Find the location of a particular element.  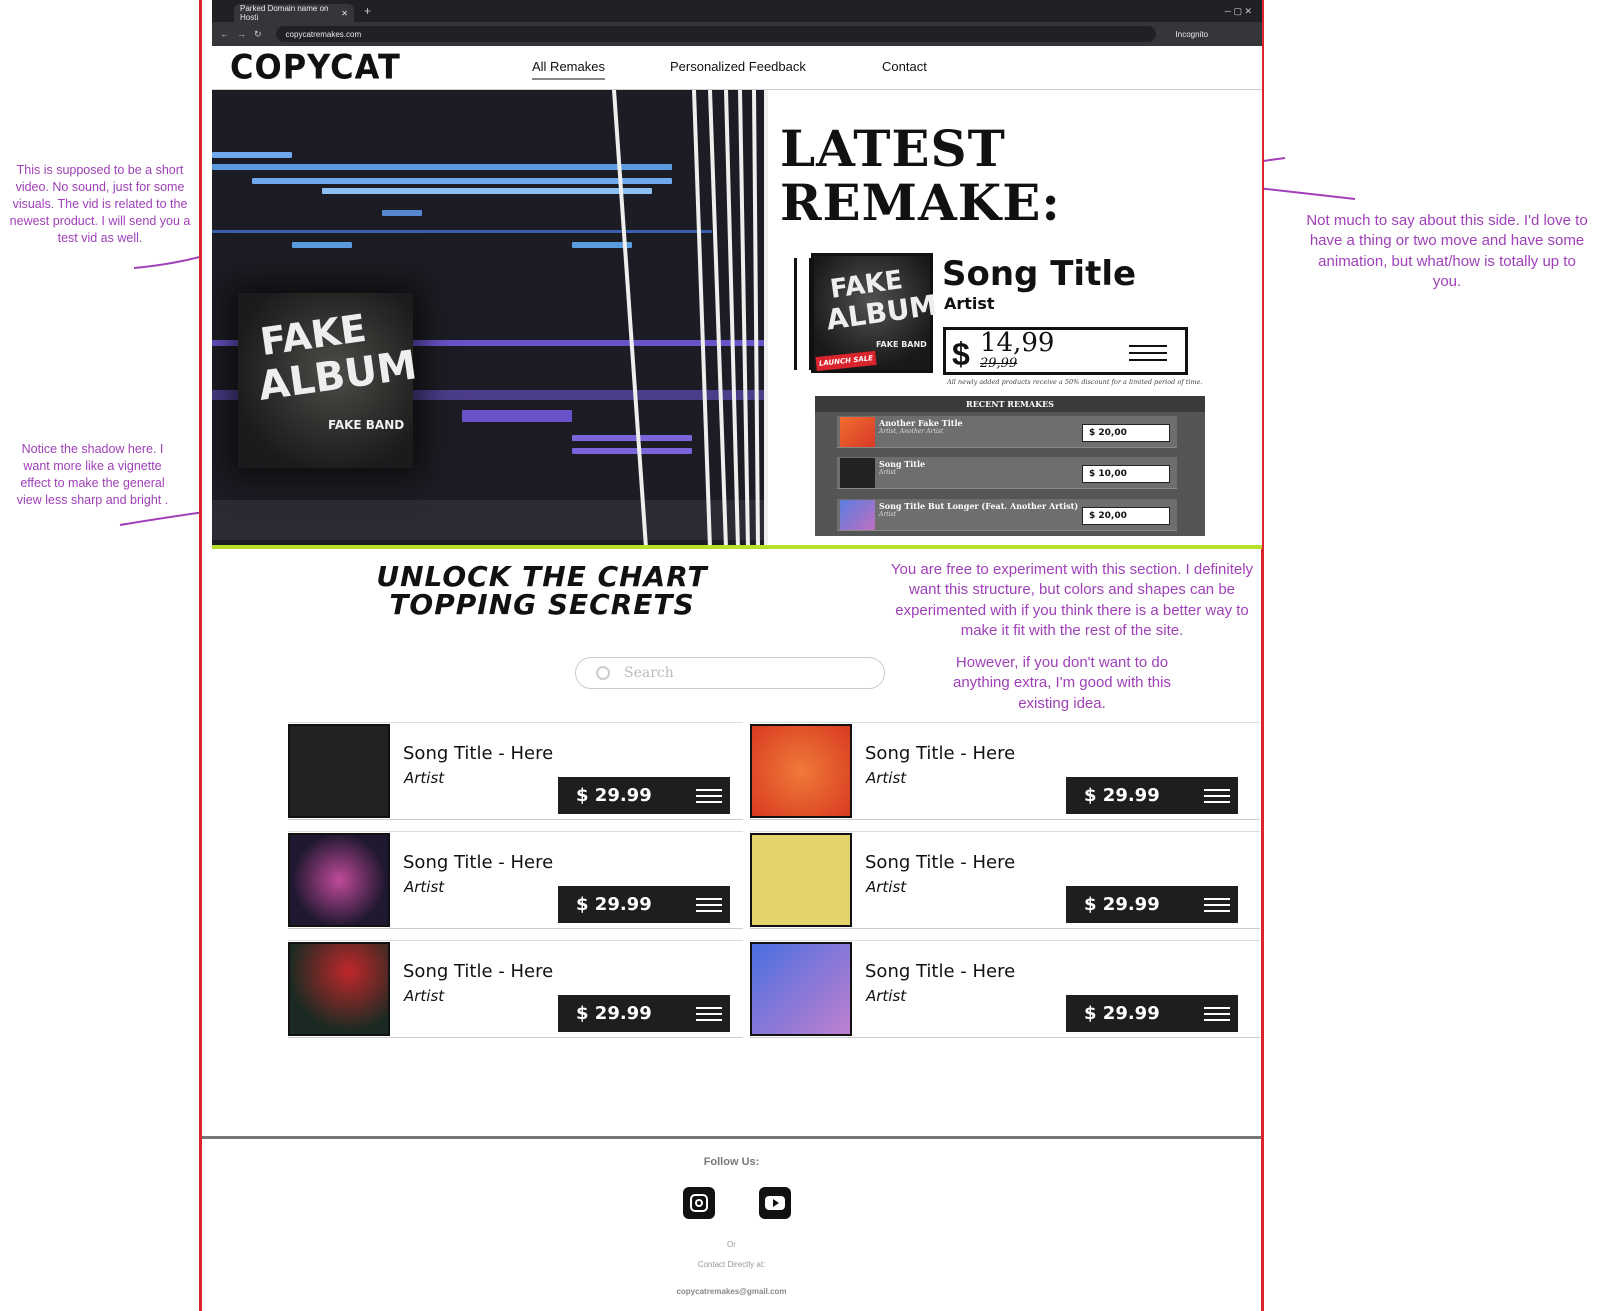

url-input: copycatremakes.com is located at coordinates (715, 34).